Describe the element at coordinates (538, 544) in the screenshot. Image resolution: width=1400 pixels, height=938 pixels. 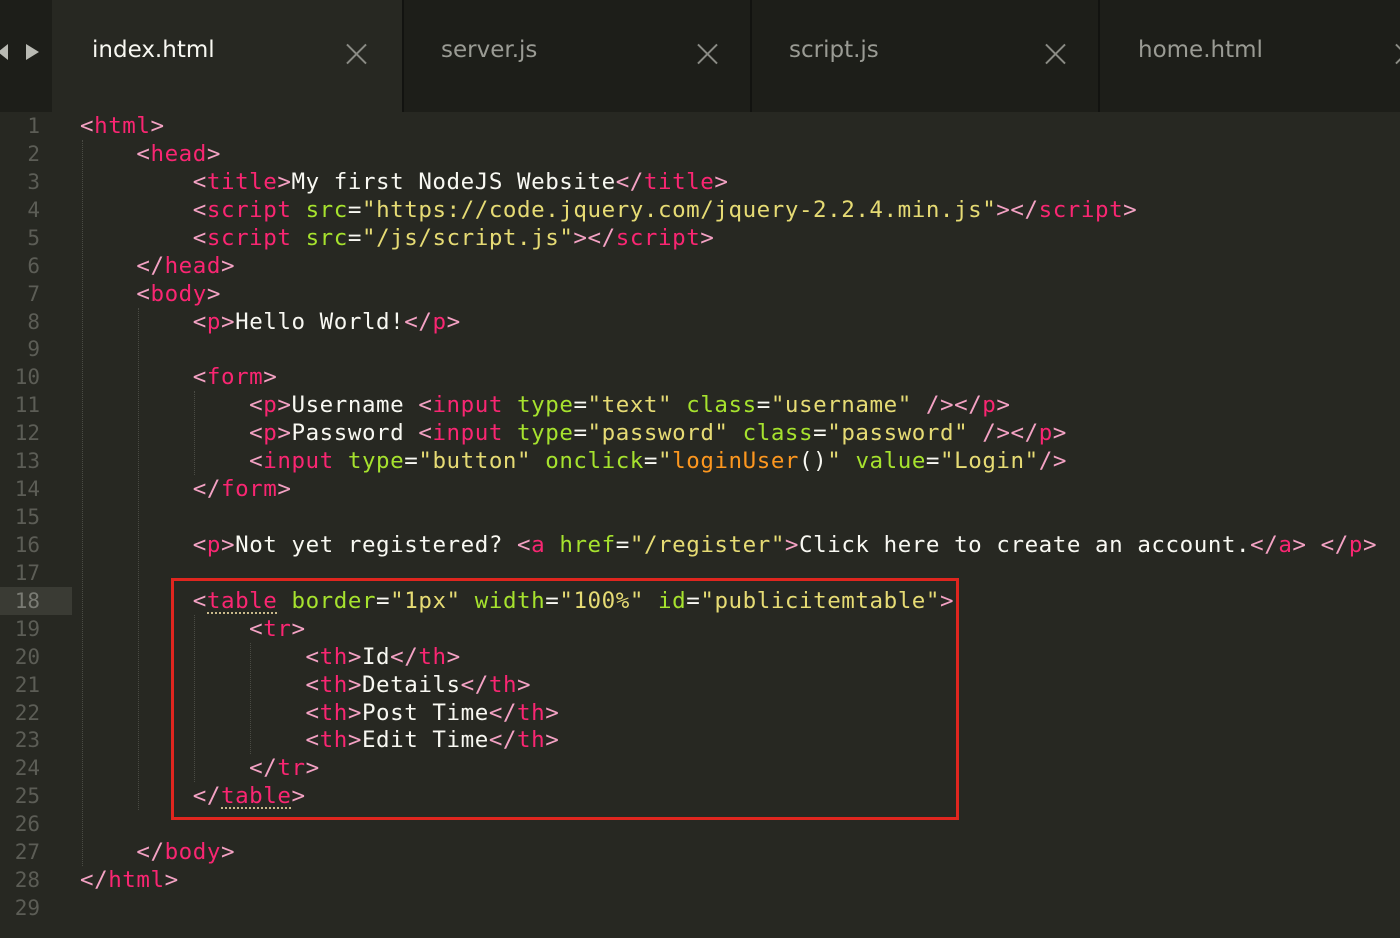
I see `code-token: a` at that location.